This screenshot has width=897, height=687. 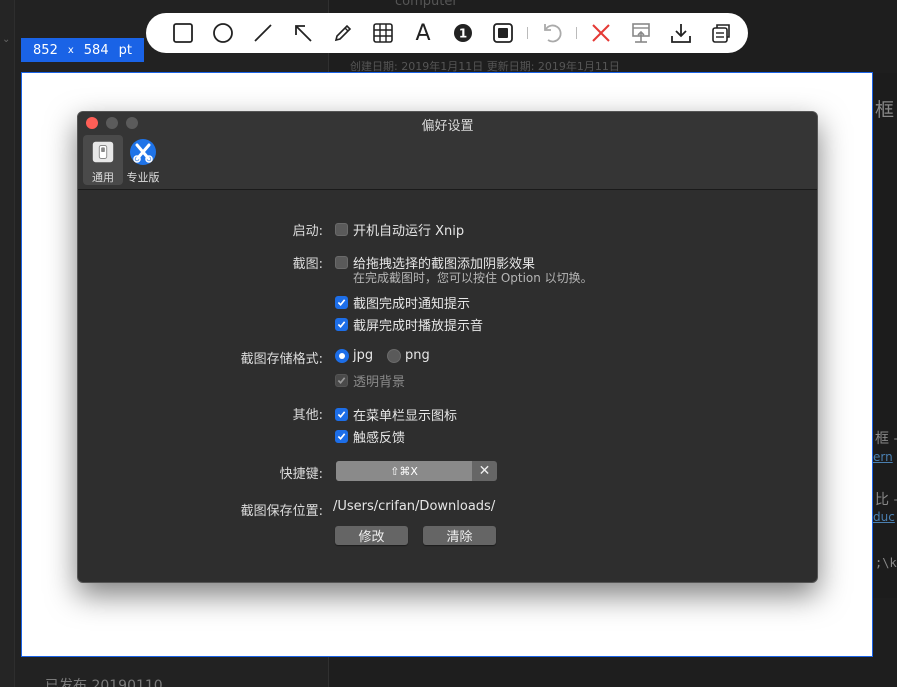 I want to click on sound-text: 截屏完成时播放提示音, so click(x=418, y=326).